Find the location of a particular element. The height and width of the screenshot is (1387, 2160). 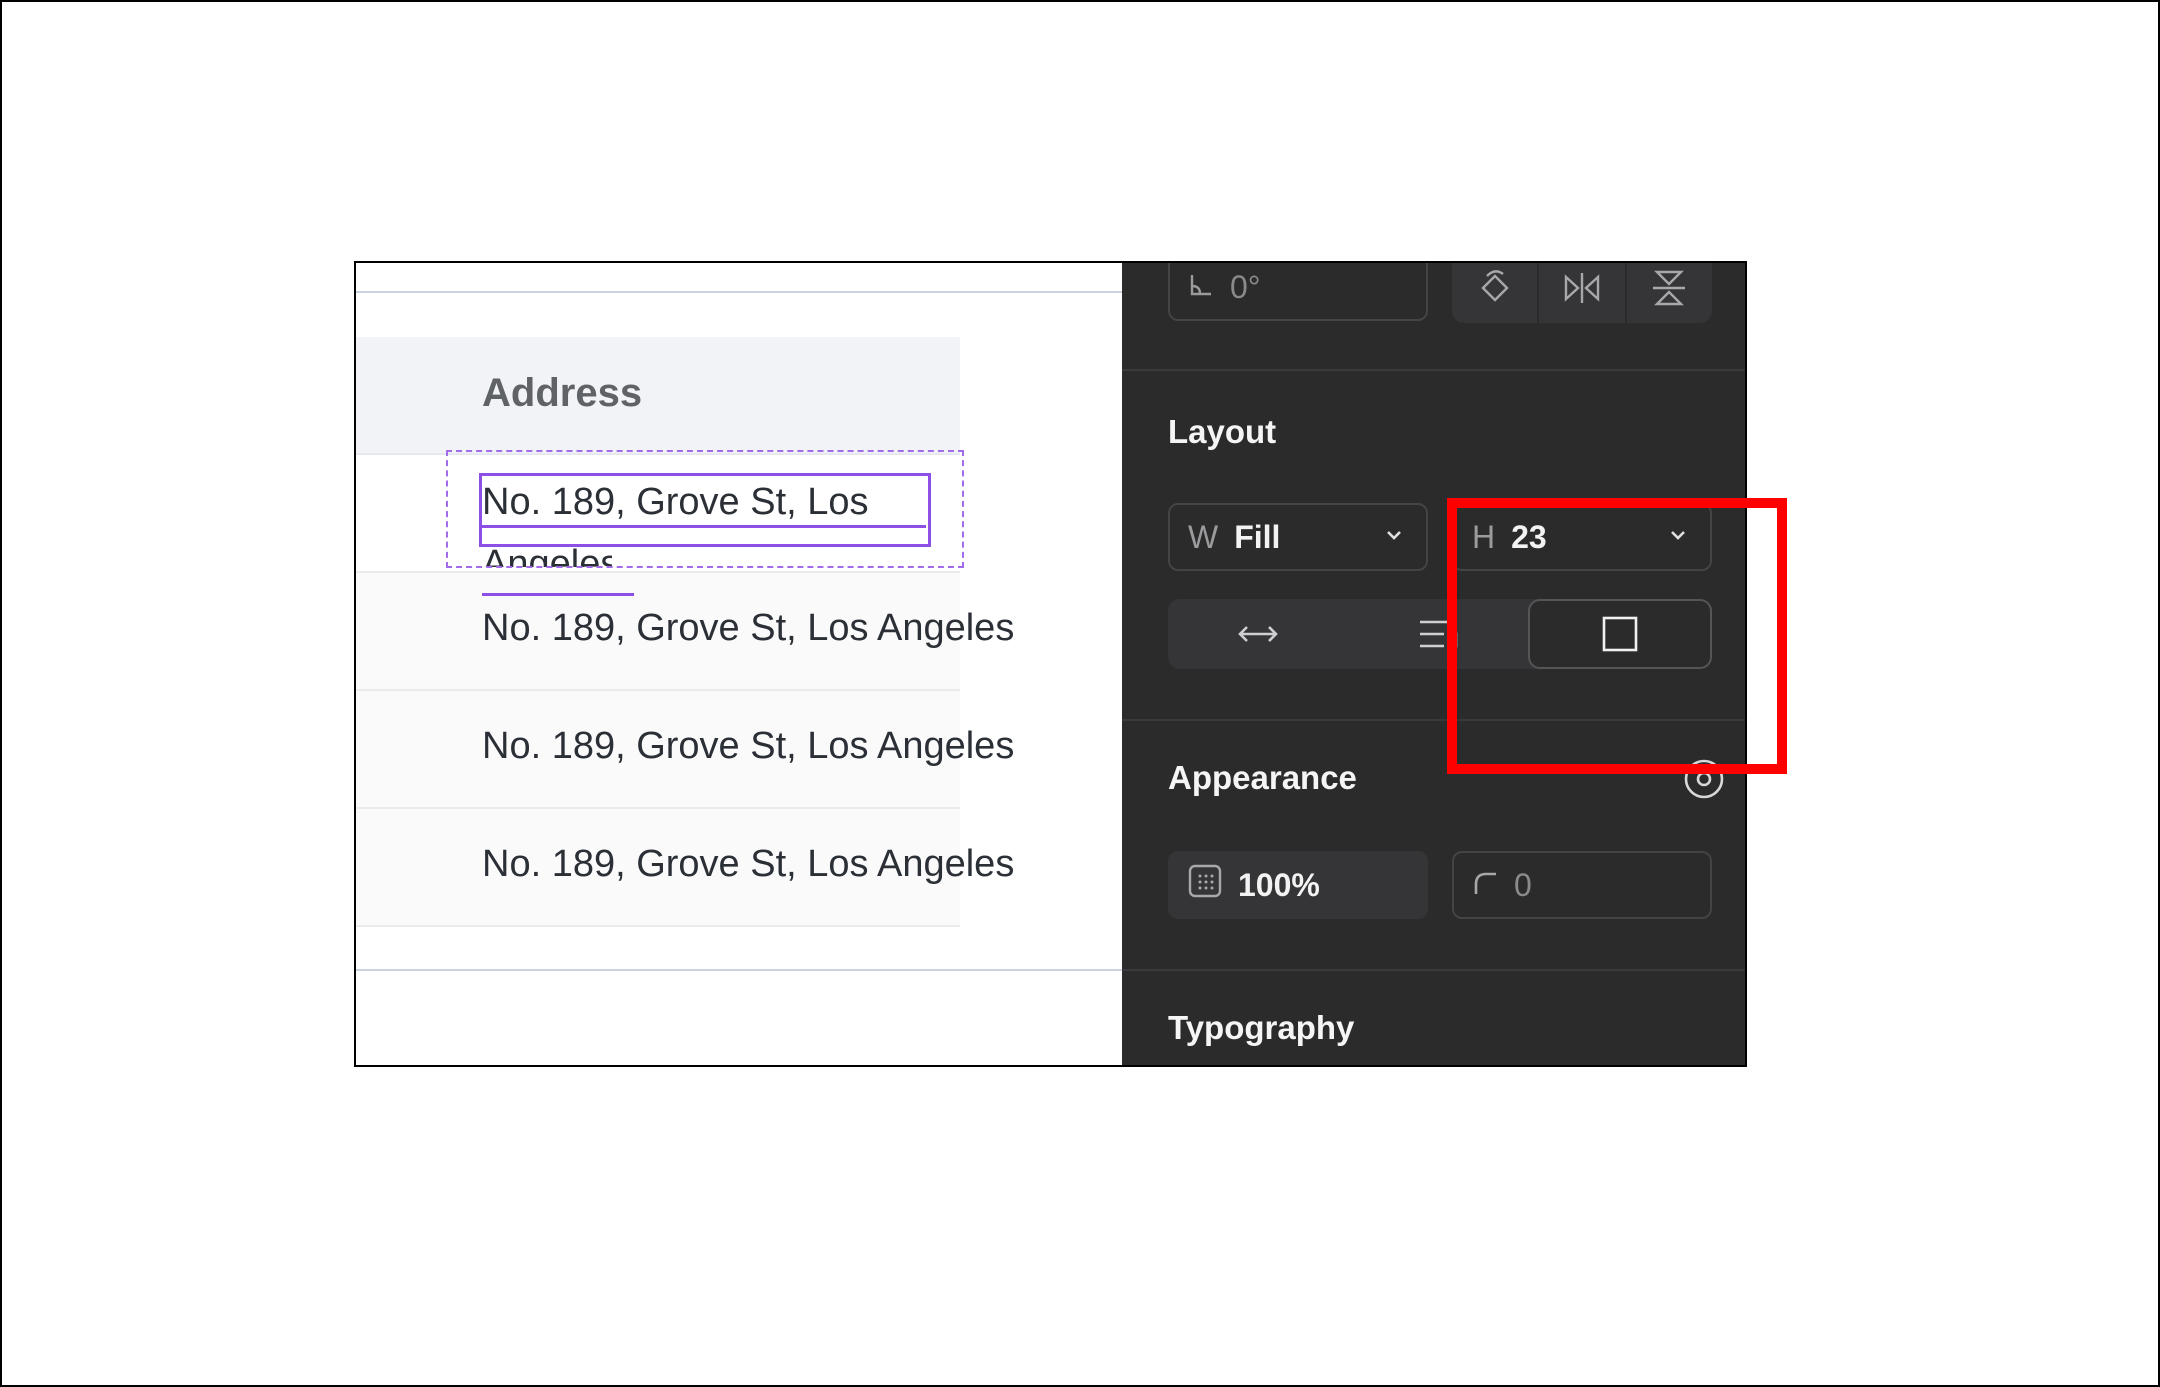

corner-radius-icon is located at coordinates (1485, 885).